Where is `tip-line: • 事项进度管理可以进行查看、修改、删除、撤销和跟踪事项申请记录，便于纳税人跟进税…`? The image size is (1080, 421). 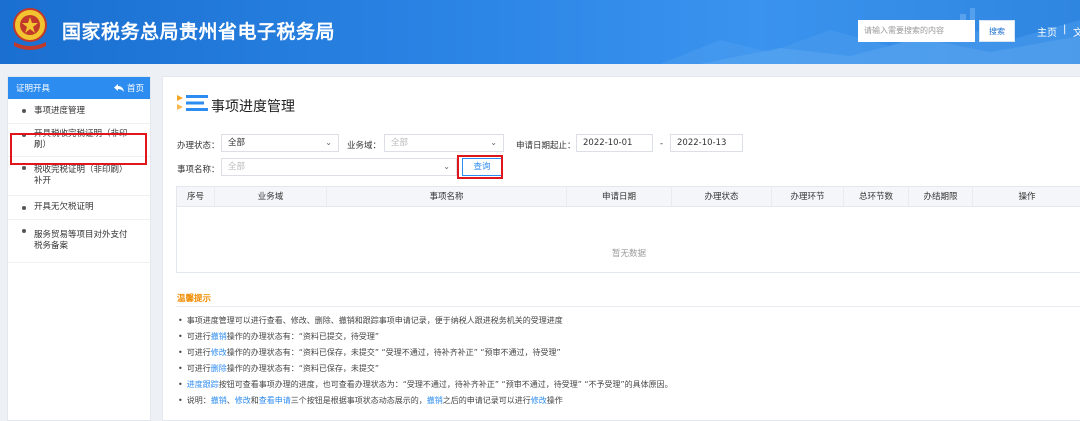
tip-line: • 事项进度管理可以进行查看、修改、删除、撤销和跟踪事项申请记录，便于纳税人跟进税… is located at coordinates (370, 320).